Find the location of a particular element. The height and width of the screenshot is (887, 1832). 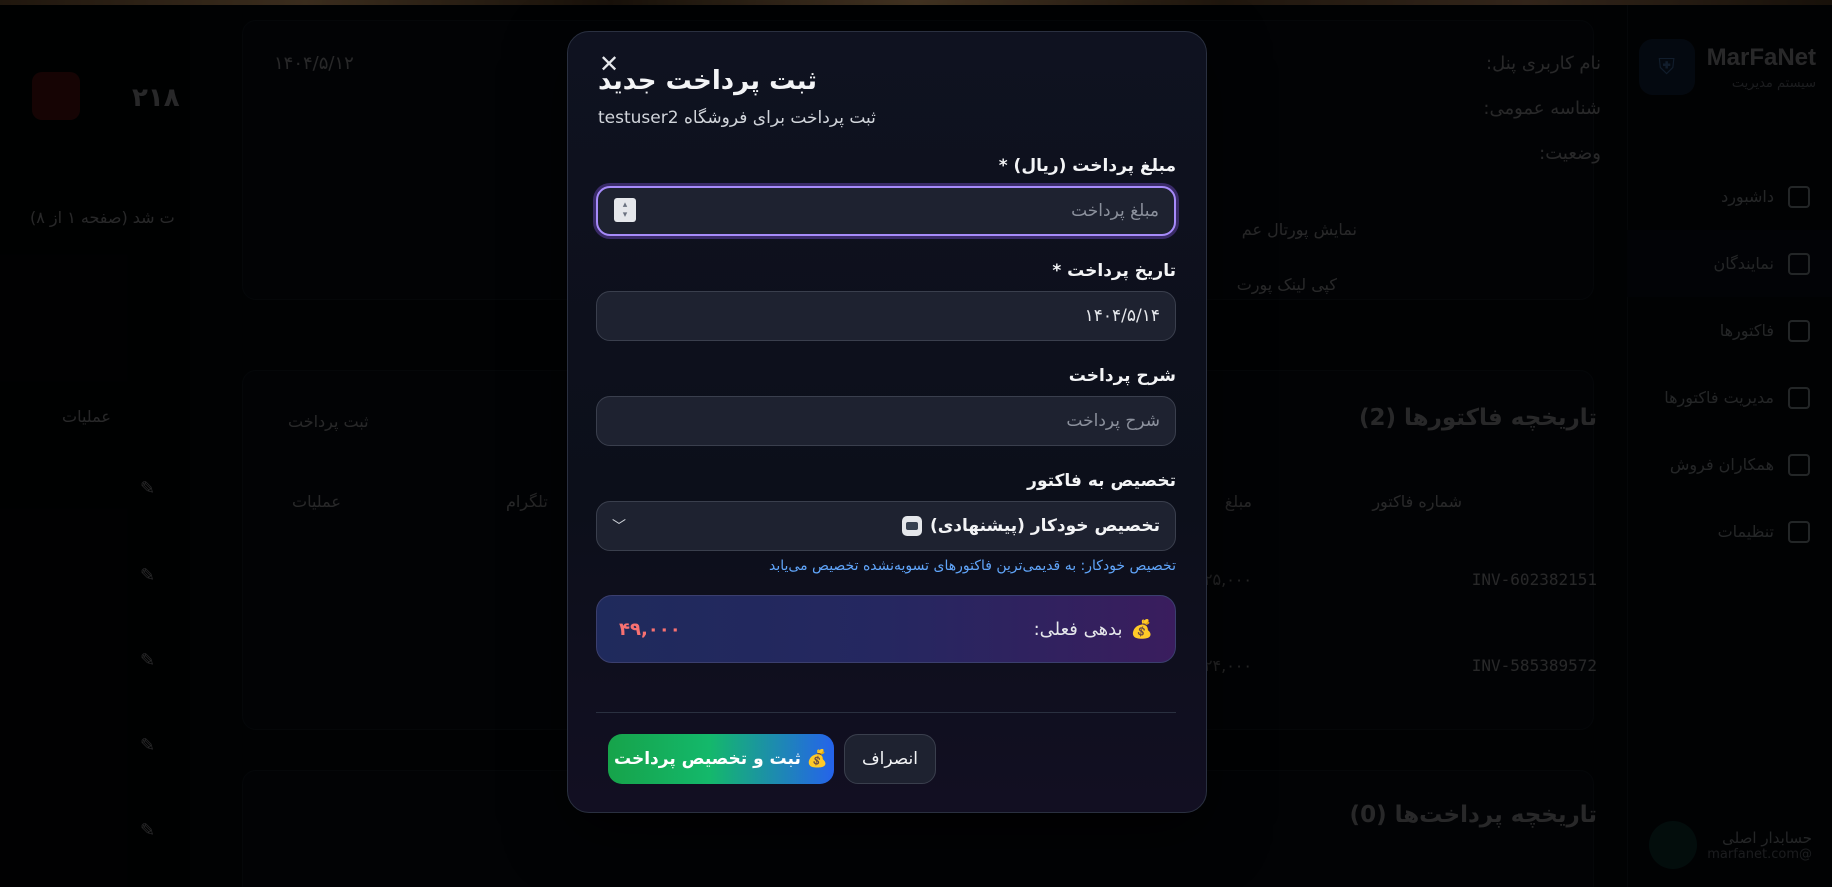

debt-value: ۴۹,۰۰۰ is located at coordinates (650, 629).